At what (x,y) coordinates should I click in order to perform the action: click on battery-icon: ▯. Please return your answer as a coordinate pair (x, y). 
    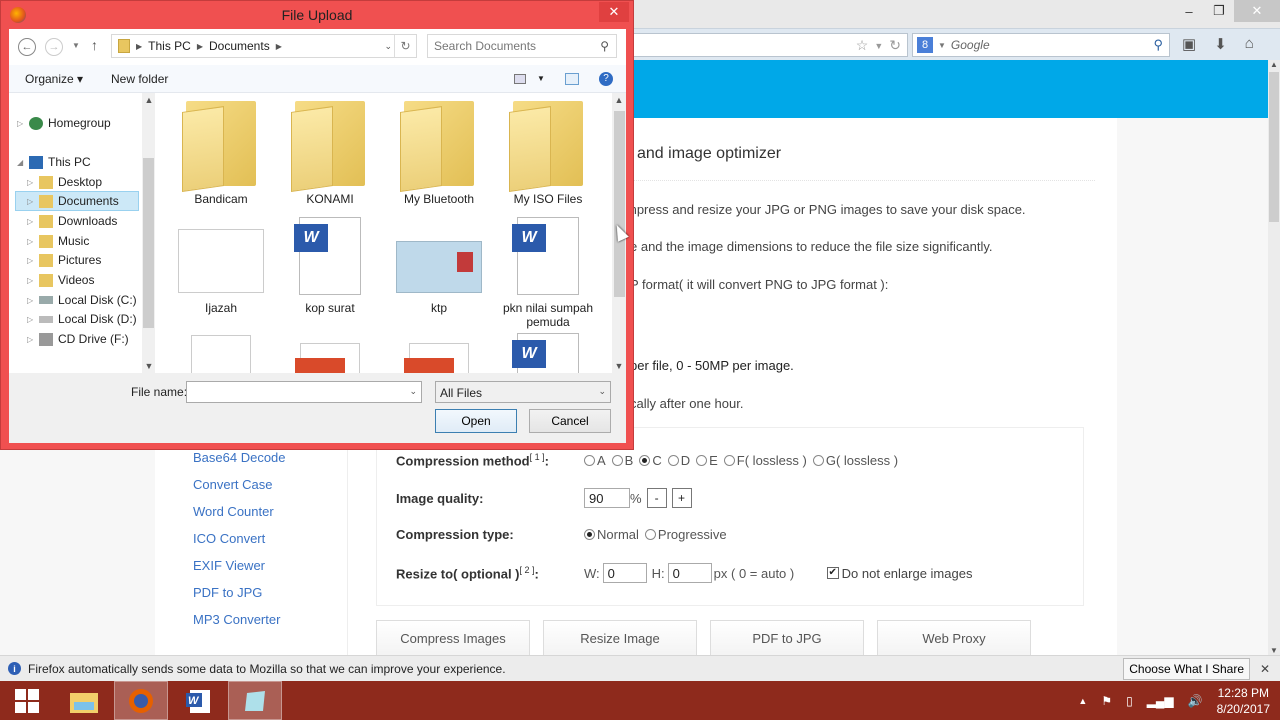
    Looking at the image, I should click on (1129, 701).